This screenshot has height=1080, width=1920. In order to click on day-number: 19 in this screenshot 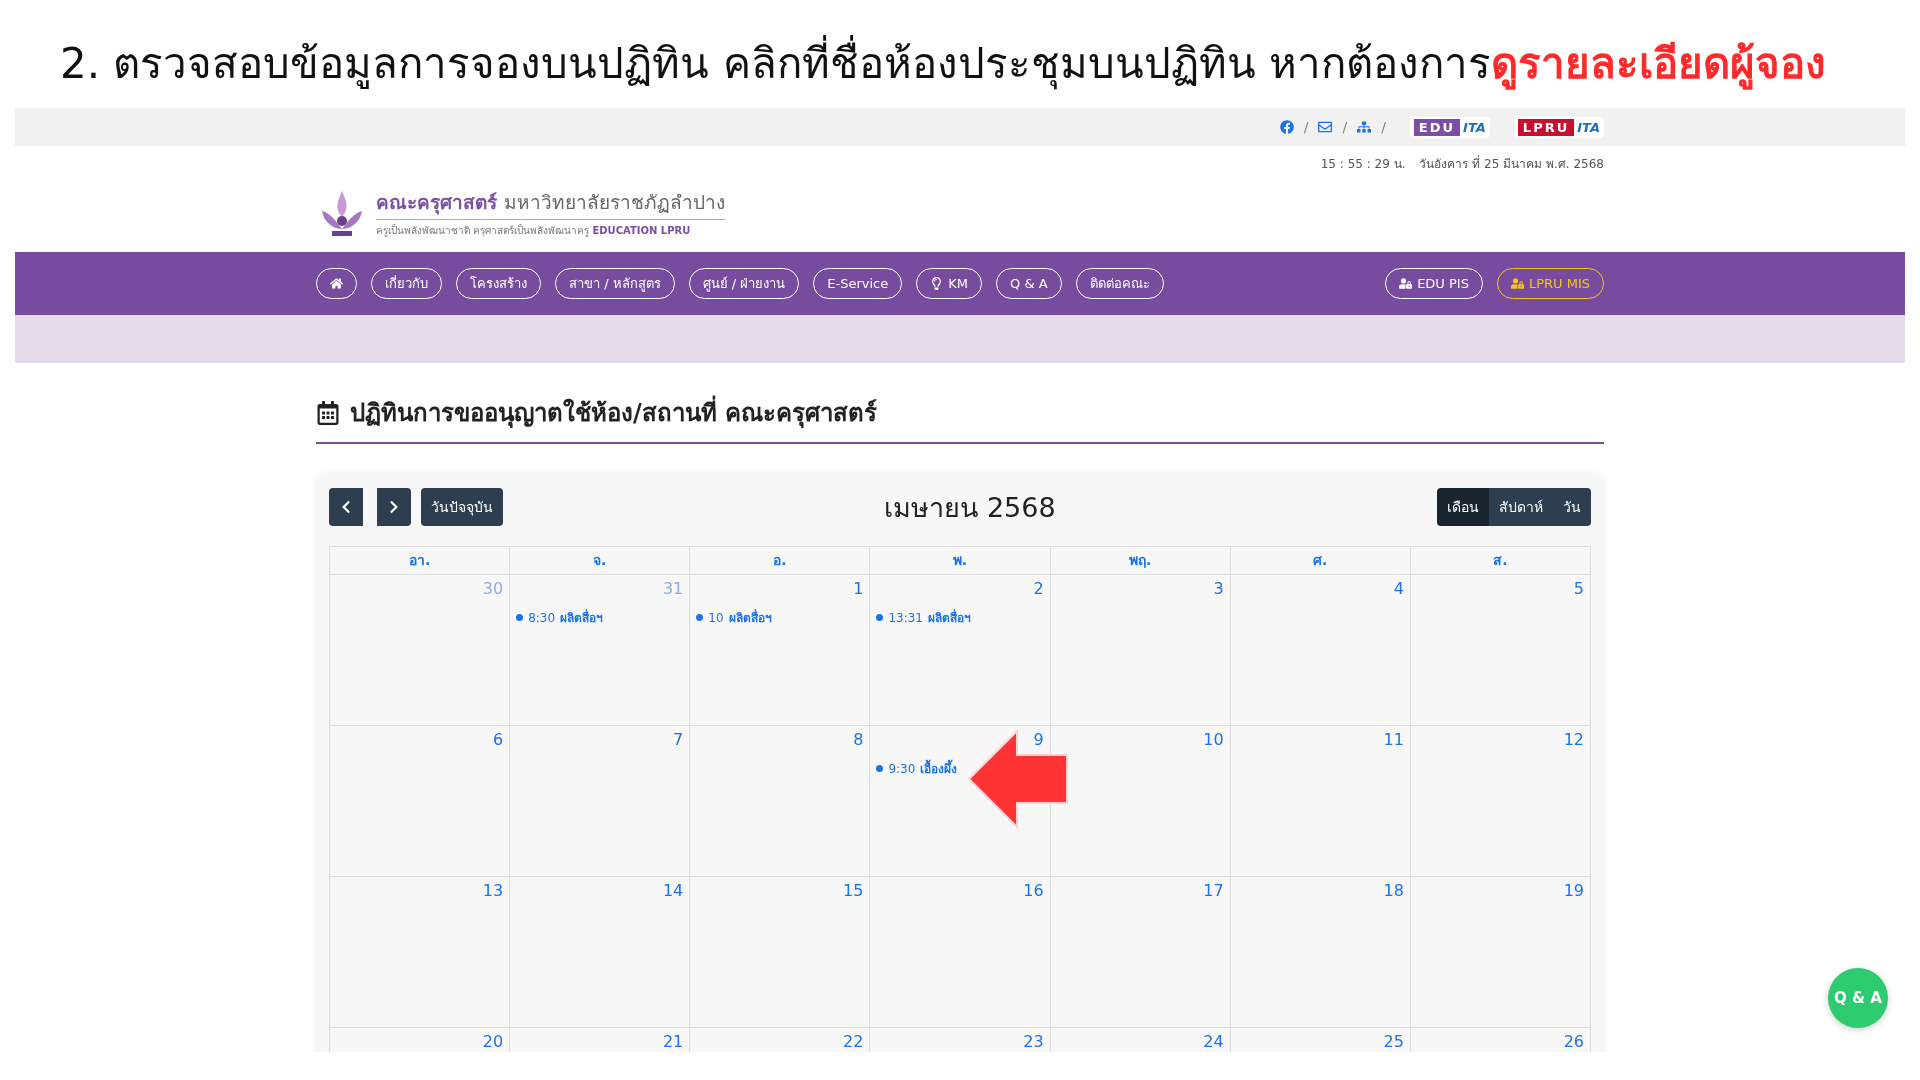, I will do `click(1573, 890)`.